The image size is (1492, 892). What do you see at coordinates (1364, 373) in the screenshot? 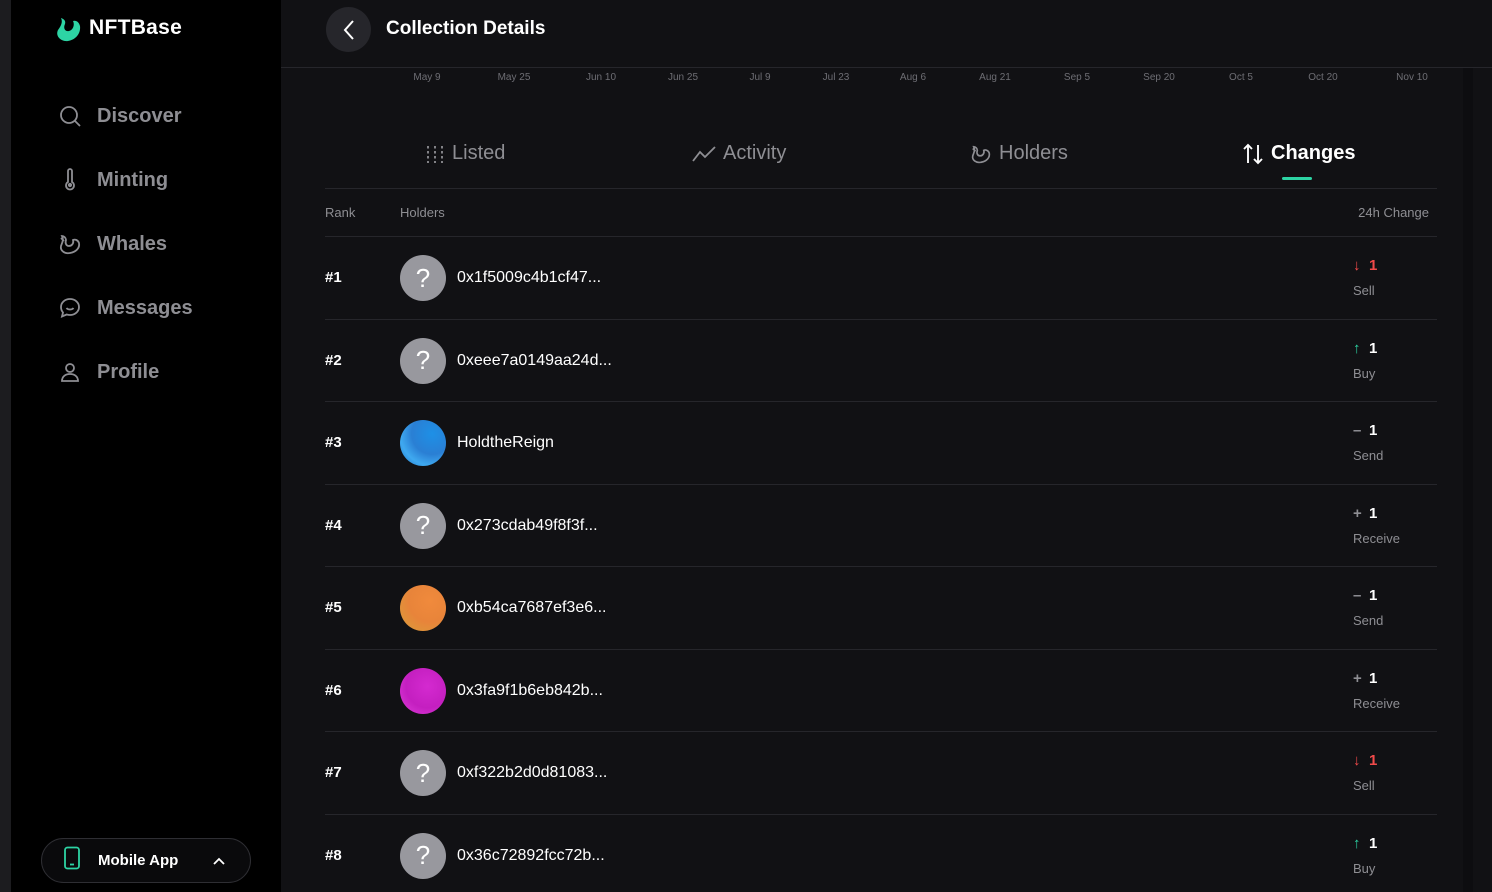
I see `change-type: Buy` at bounding box center [1364, 373].